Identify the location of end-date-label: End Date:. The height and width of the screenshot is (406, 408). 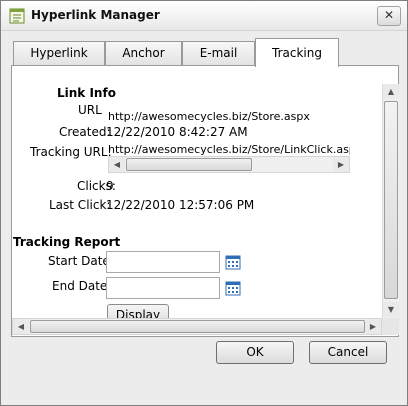
(82, 286).